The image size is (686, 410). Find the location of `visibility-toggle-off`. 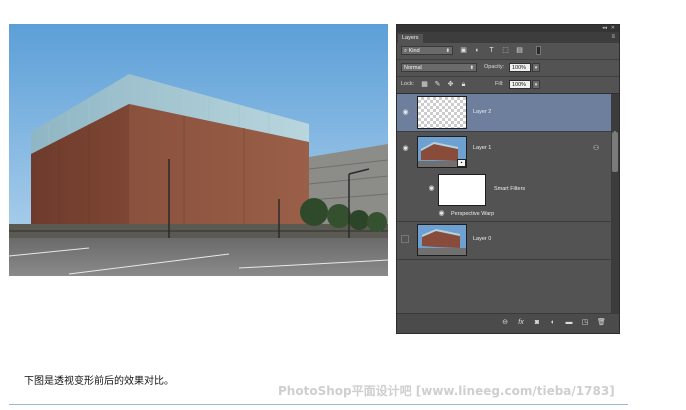

visibility-toggle-off is located at coordinates (405, 239).